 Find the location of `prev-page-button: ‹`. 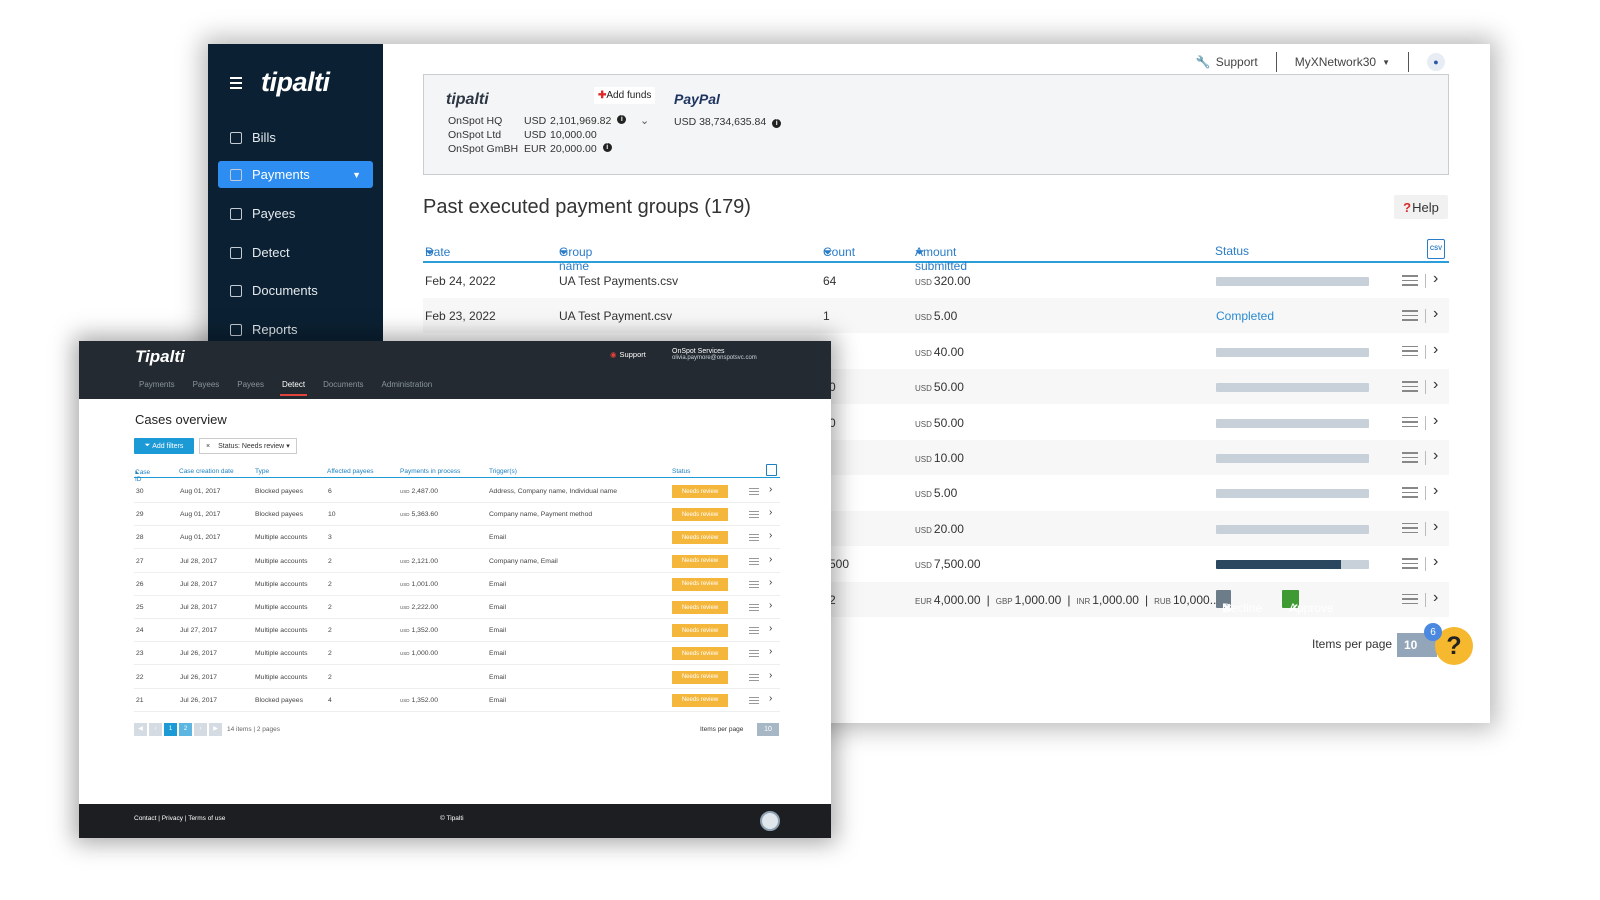

prev-page-button: ‹ is located at coordinates (155, 729).